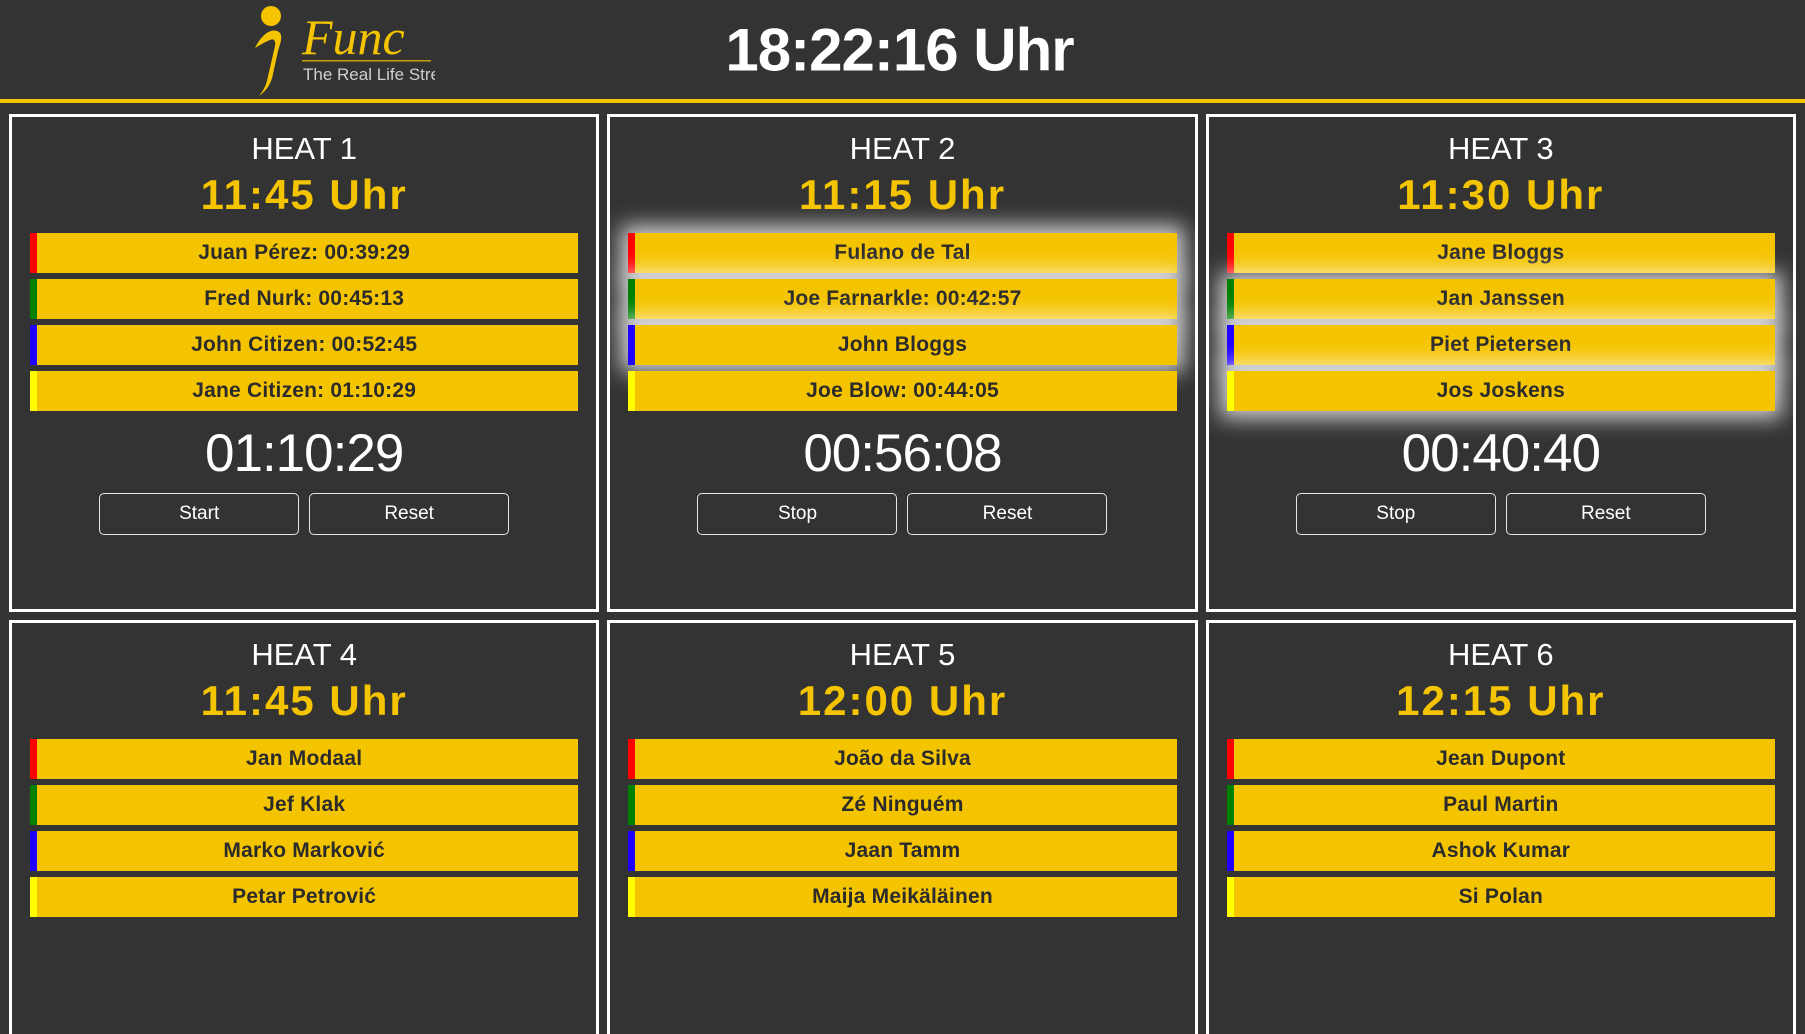 This screenshot has height=1034, width=1805. I want to click on heat-start-time: 12:00 Uhr, so click(902, 700).